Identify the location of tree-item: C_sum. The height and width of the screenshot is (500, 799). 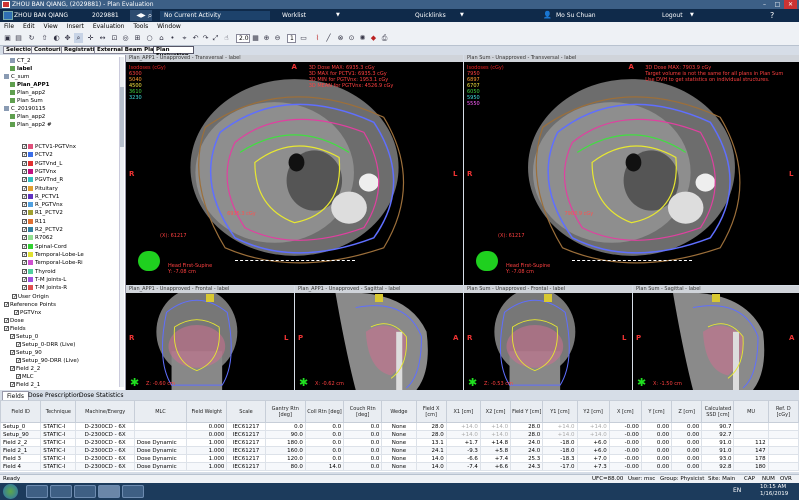
(16, 77).